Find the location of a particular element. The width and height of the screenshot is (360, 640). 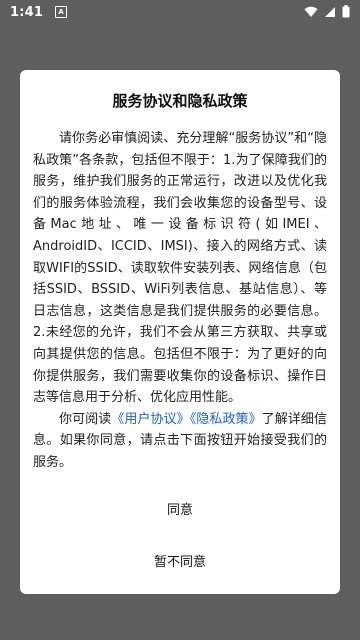

status-icons is located at coordinates (327, 11).